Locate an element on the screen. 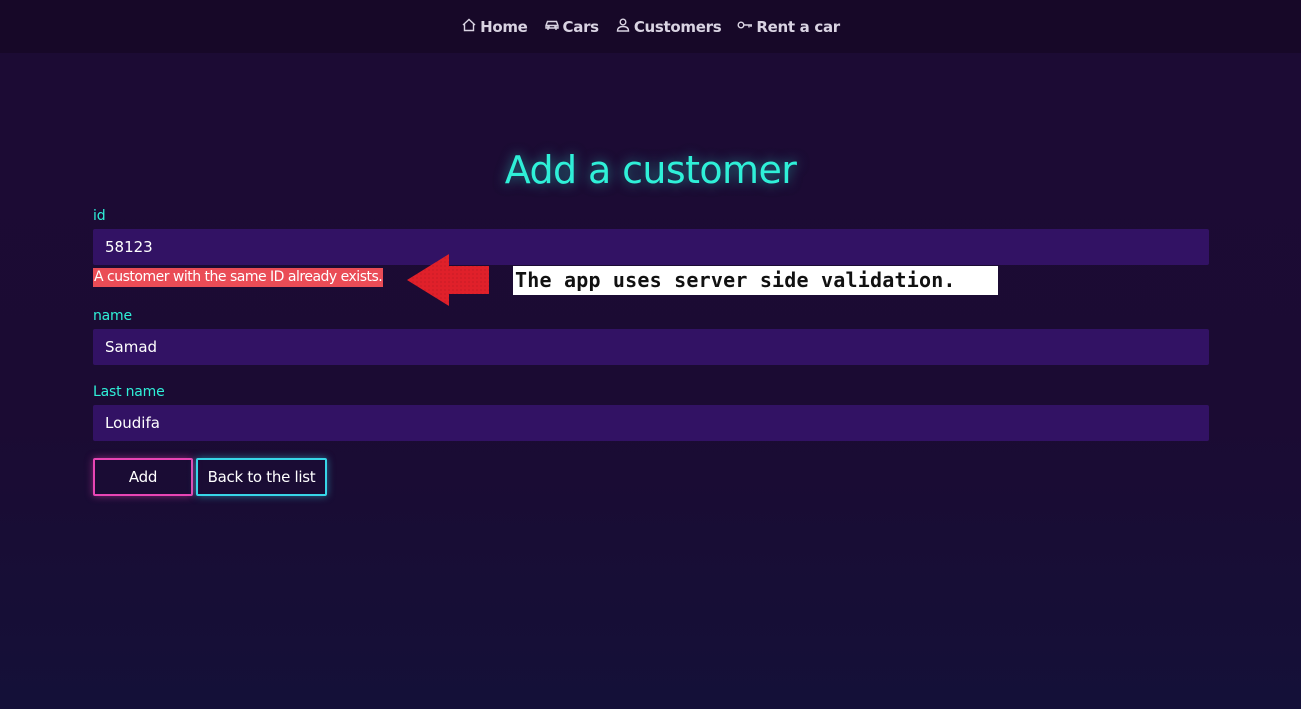 The height and width of the screenshot is (709, 1301). nav-item-label: Customers is located at coordinates (677, 26).